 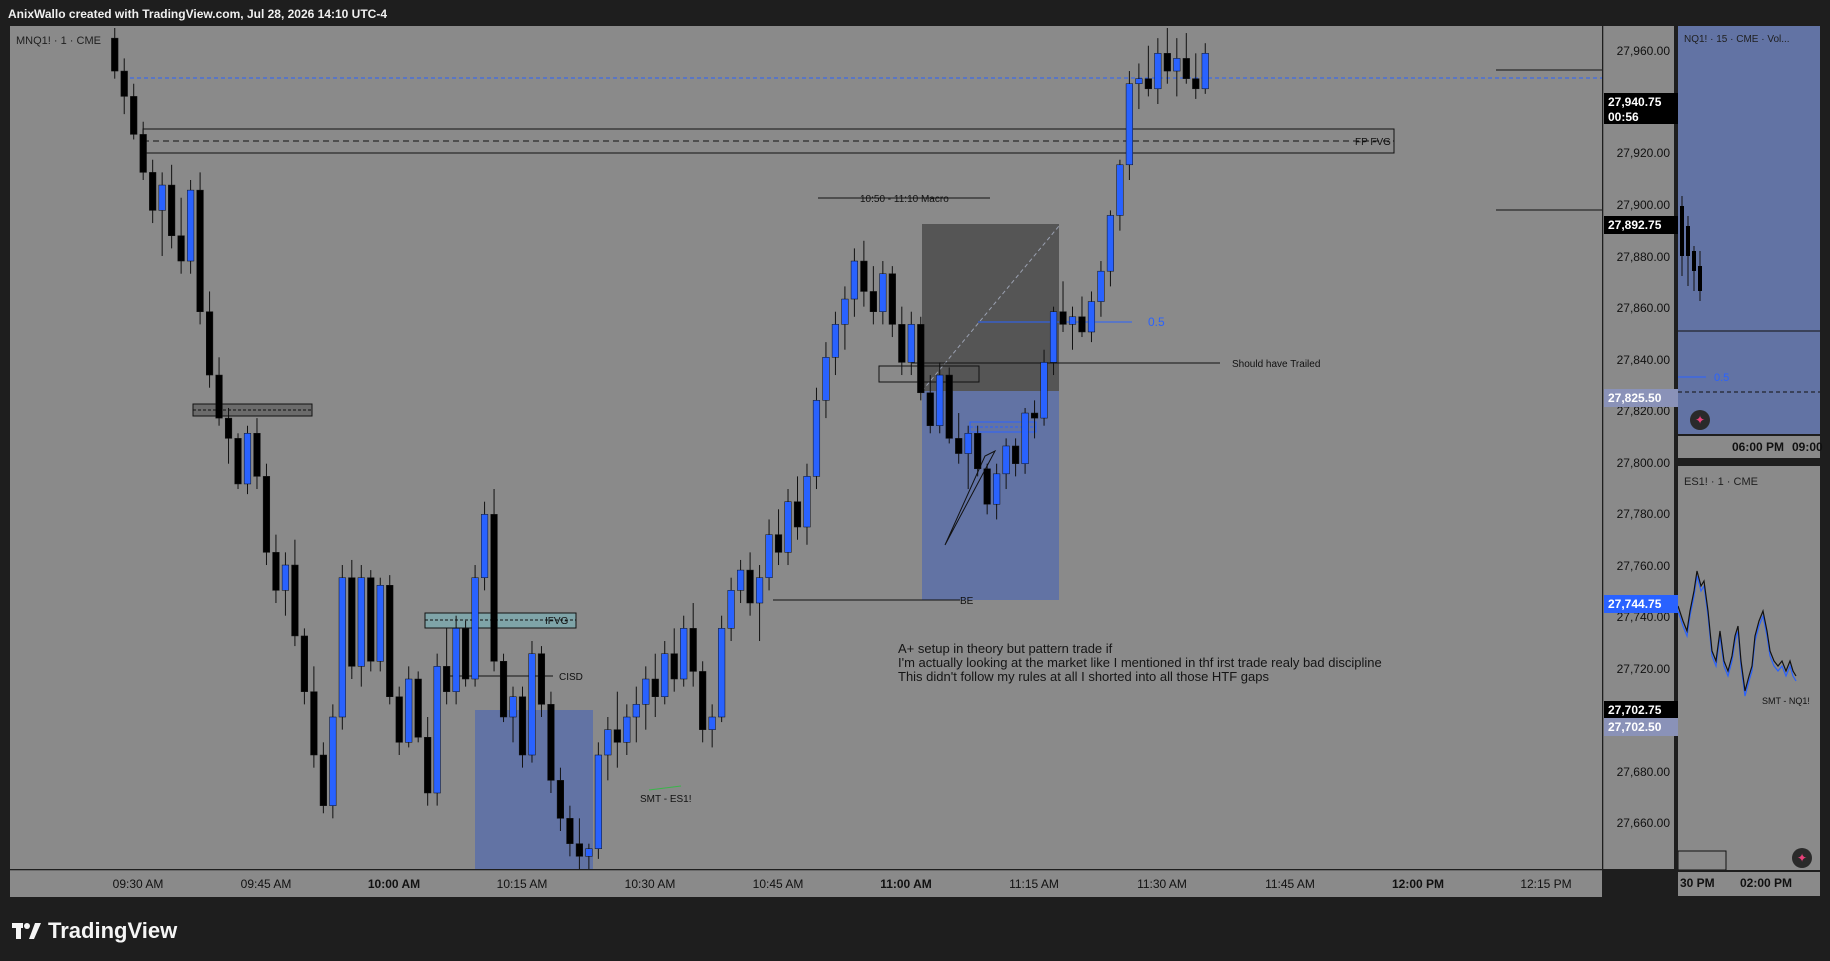 I want to click on nq-time-axis: 06:00 PM 09:00, so click(x=1750, y=447).